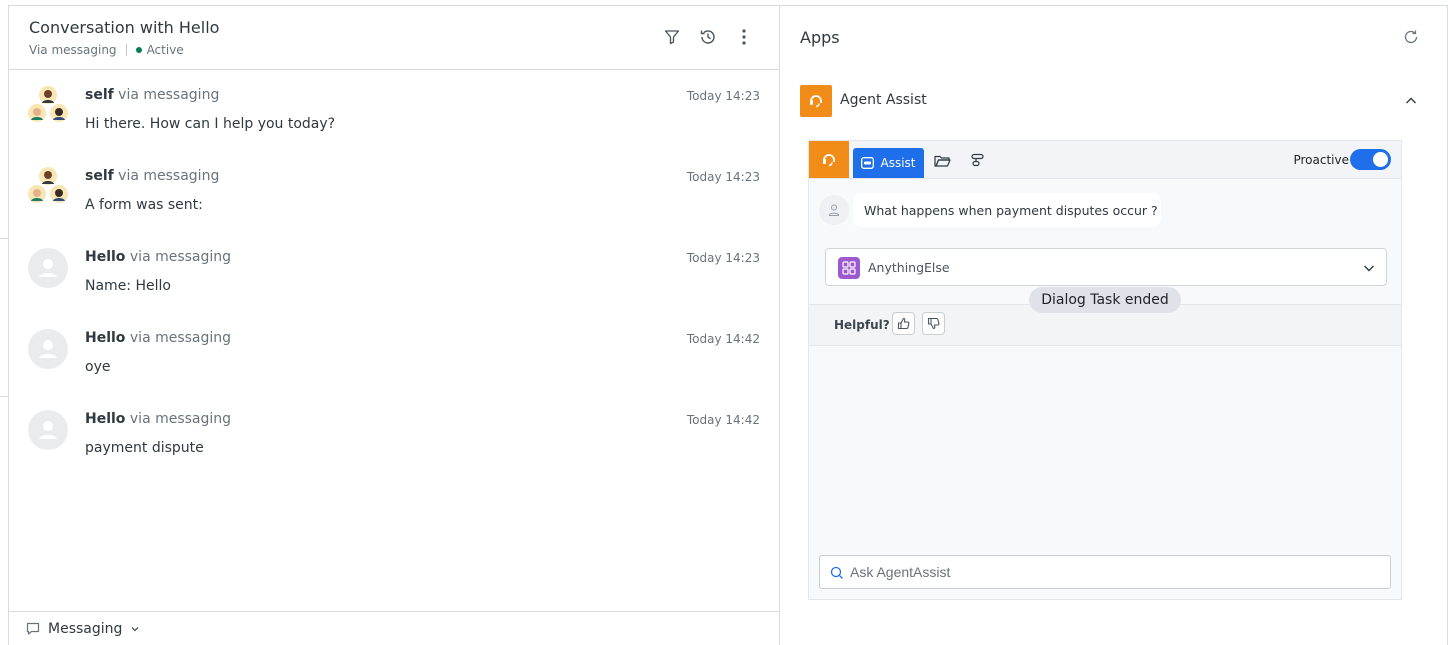 Image resolution: width=1448 pixels, height=645 pixels. I want to click on channel-switcher-label: Messaging, so click(85, 628).